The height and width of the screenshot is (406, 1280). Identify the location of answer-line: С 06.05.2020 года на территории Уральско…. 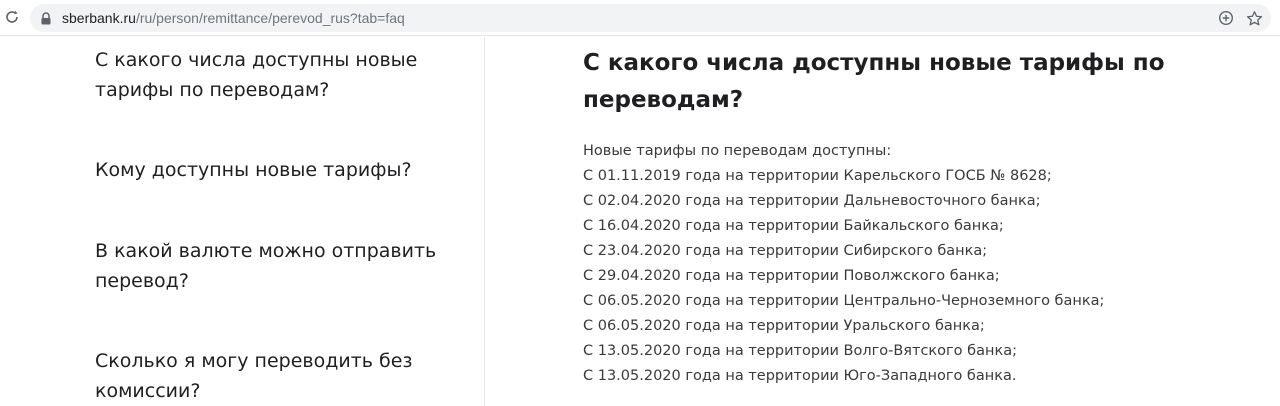
(784, 326).